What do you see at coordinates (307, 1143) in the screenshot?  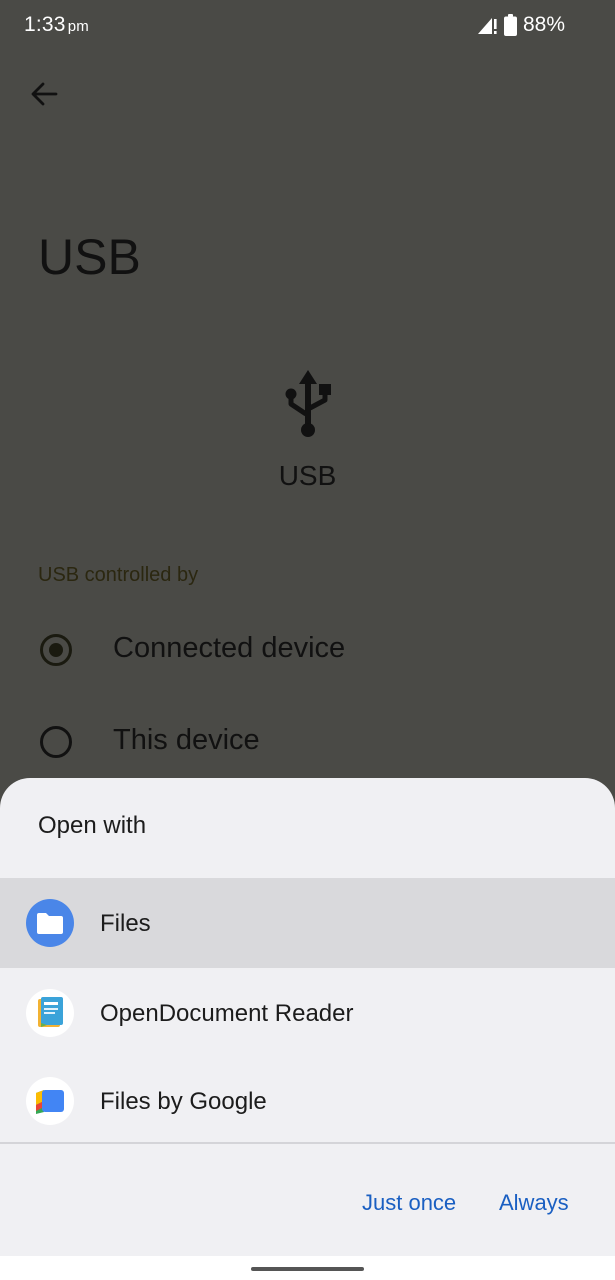 I see `sheet-divider` at bounding box center [307, 1143].